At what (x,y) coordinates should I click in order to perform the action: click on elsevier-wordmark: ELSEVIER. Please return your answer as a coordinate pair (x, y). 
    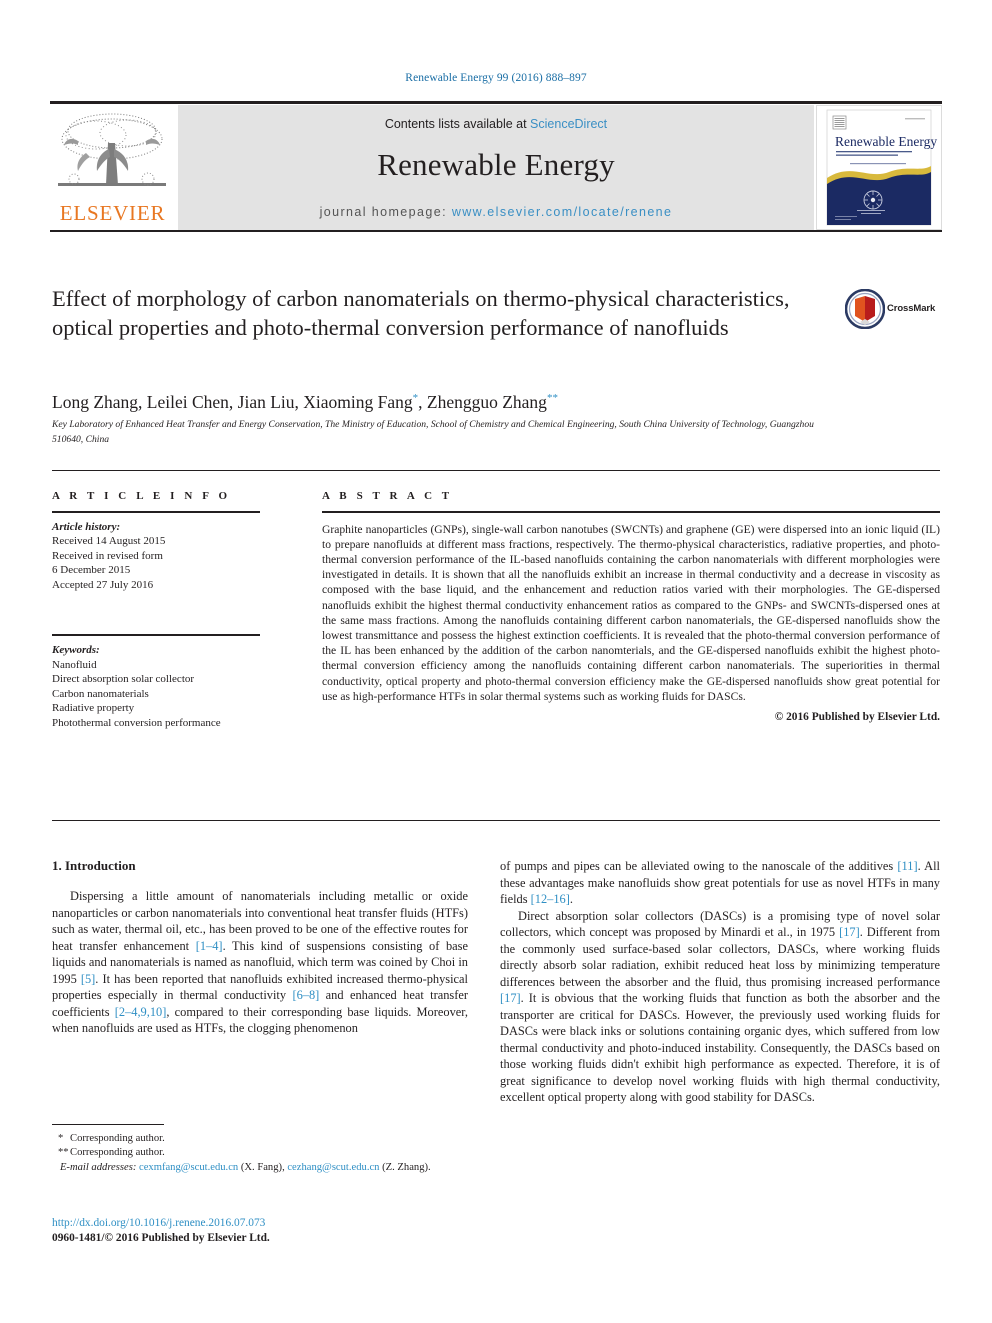
    Looking at the image, I should click on (112, 213).